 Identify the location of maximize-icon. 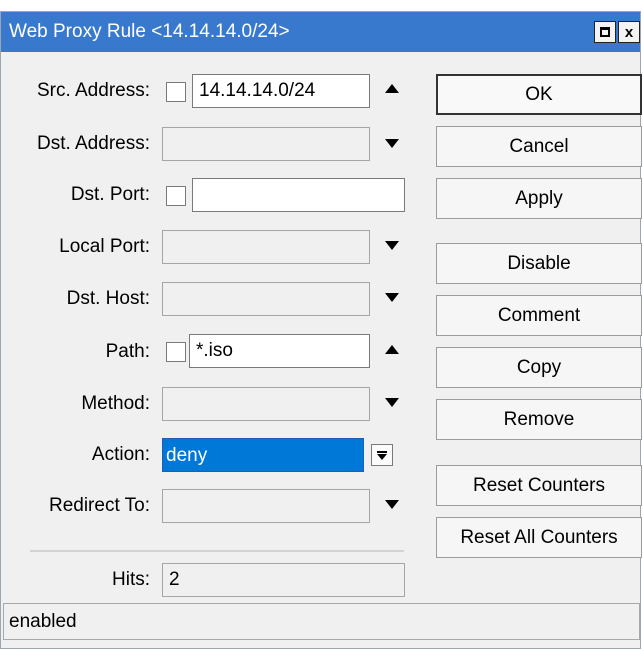
(605, 32).